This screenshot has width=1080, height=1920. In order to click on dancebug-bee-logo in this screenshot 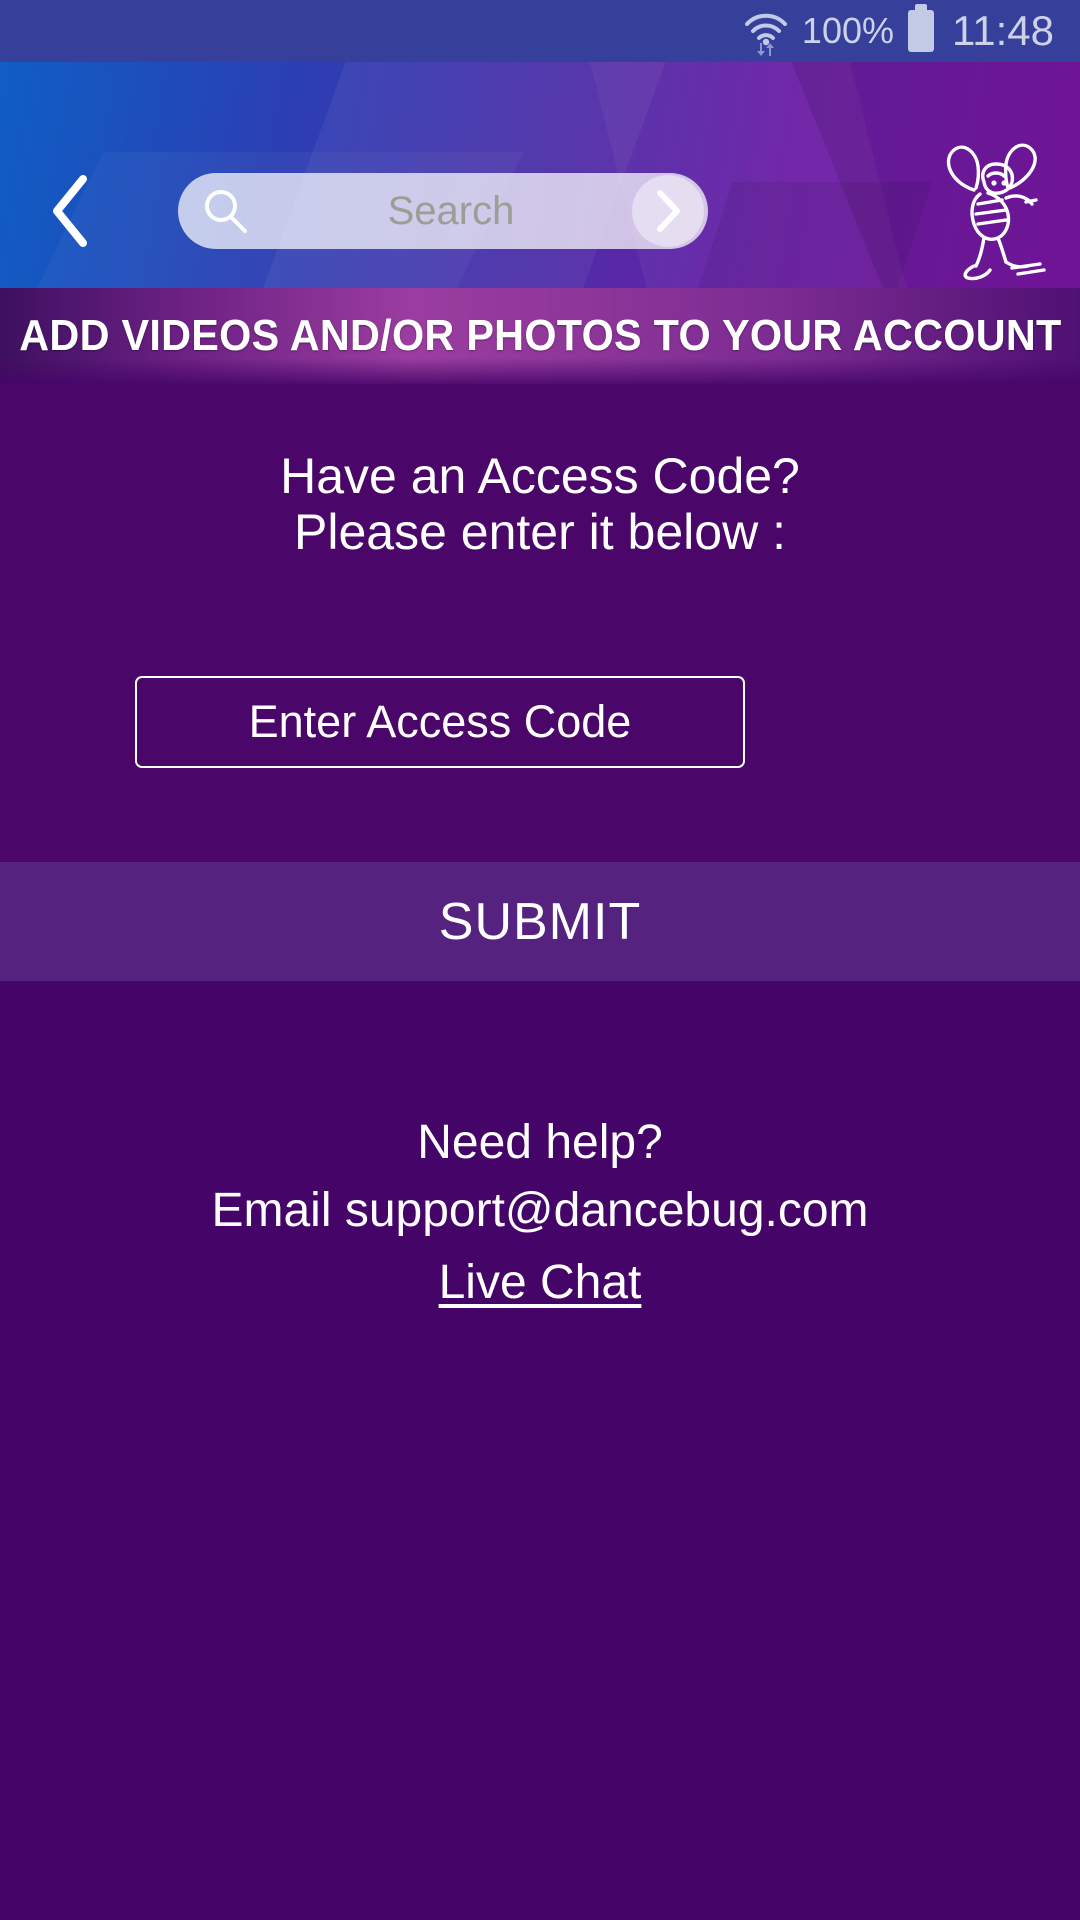, I will do `click(993, 212)`.